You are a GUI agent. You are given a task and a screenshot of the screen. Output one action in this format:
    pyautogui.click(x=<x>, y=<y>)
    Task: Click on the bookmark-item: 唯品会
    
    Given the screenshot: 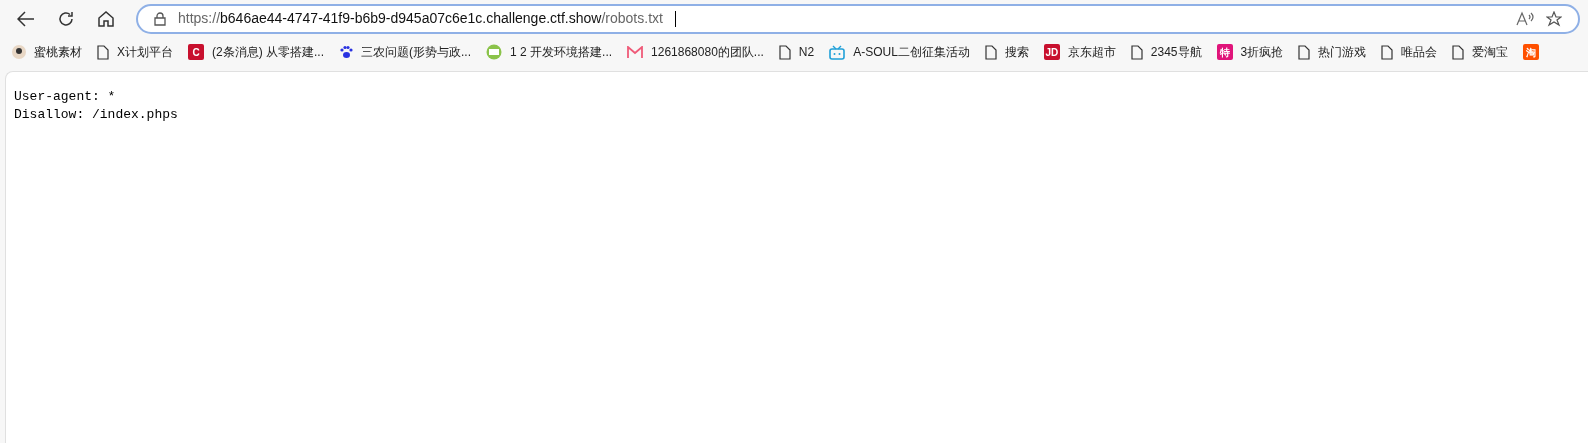 What is the action you would take?
    pyautogui.click(x=1409, y=52)
    